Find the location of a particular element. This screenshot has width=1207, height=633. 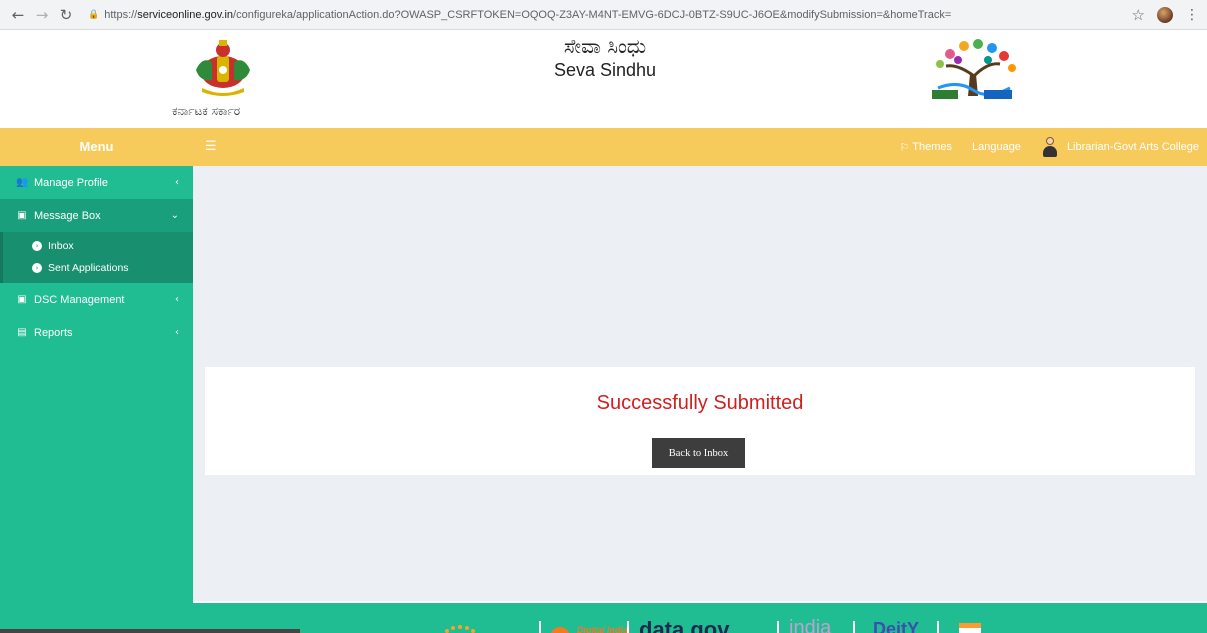

users-icon: 👥 is located at coordinates (22, 182).